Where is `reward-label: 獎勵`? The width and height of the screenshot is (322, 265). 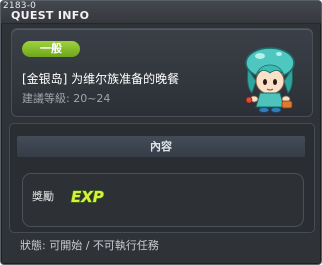
reward-label: 獎勵 is located at coordinates (43, 196).